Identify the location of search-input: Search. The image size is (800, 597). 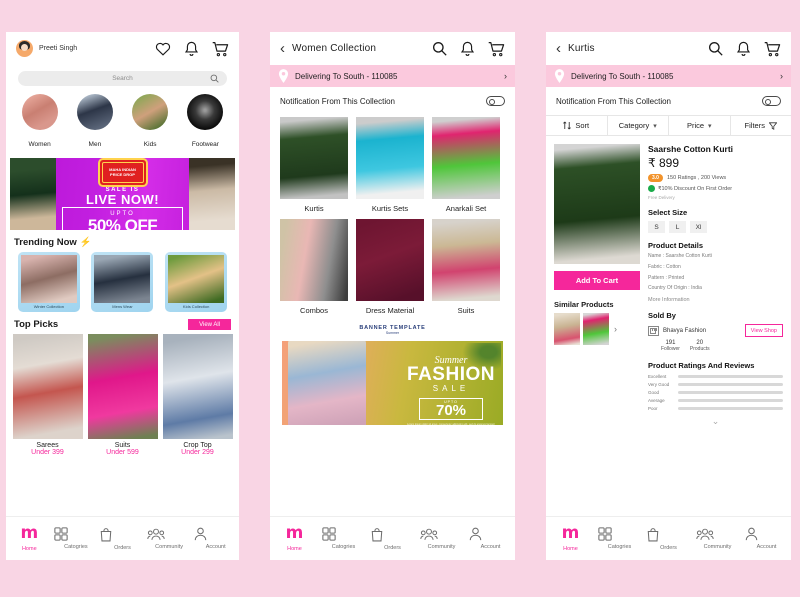
(122, 78).